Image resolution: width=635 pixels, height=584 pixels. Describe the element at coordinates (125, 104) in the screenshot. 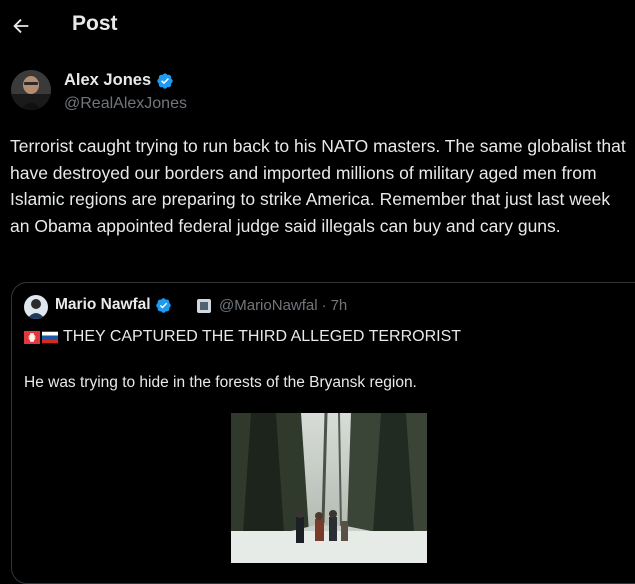

I see `author-handle: @RealAlexJones` at that location.